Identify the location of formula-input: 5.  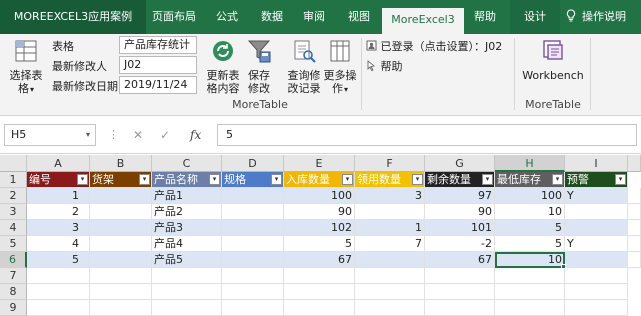
(427, 135).